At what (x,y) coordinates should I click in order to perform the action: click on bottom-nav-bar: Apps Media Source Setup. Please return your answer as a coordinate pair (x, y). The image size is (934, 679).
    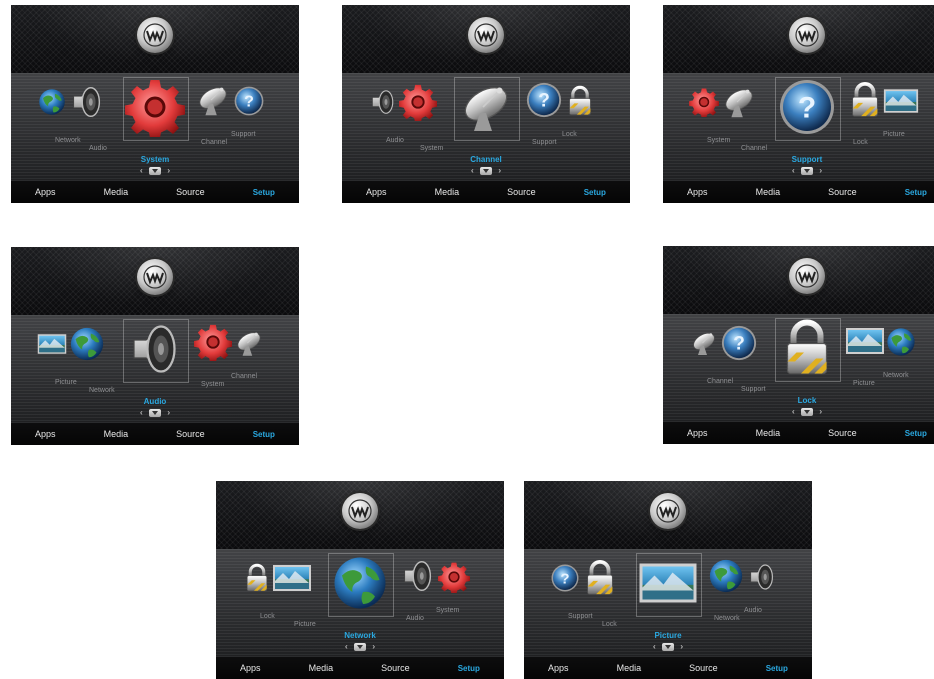
    Looking at the image, I should click on (798, 191).